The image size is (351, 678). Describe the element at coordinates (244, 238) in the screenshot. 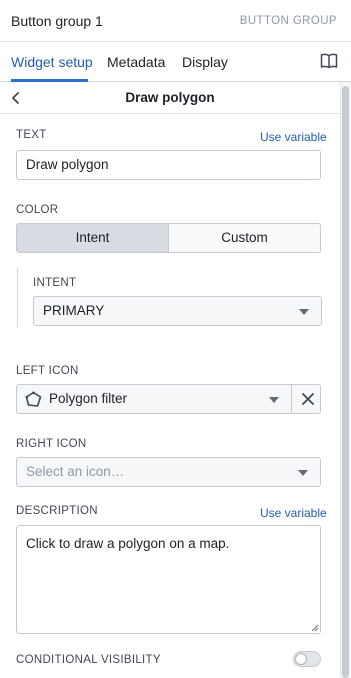

I see `color-custom-button: Custom` at that location.